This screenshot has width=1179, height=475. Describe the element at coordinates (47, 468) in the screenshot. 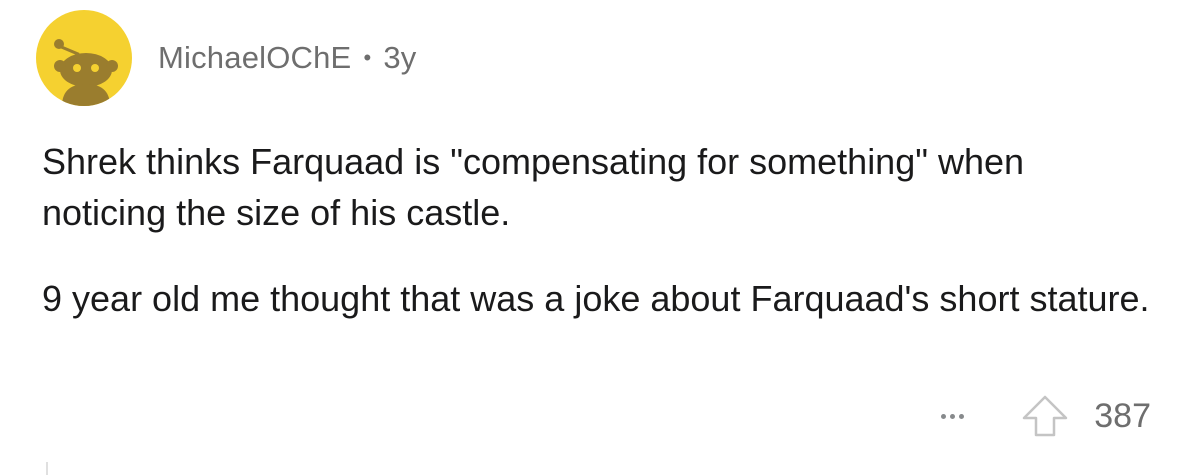

I see `thread-line` at that location.